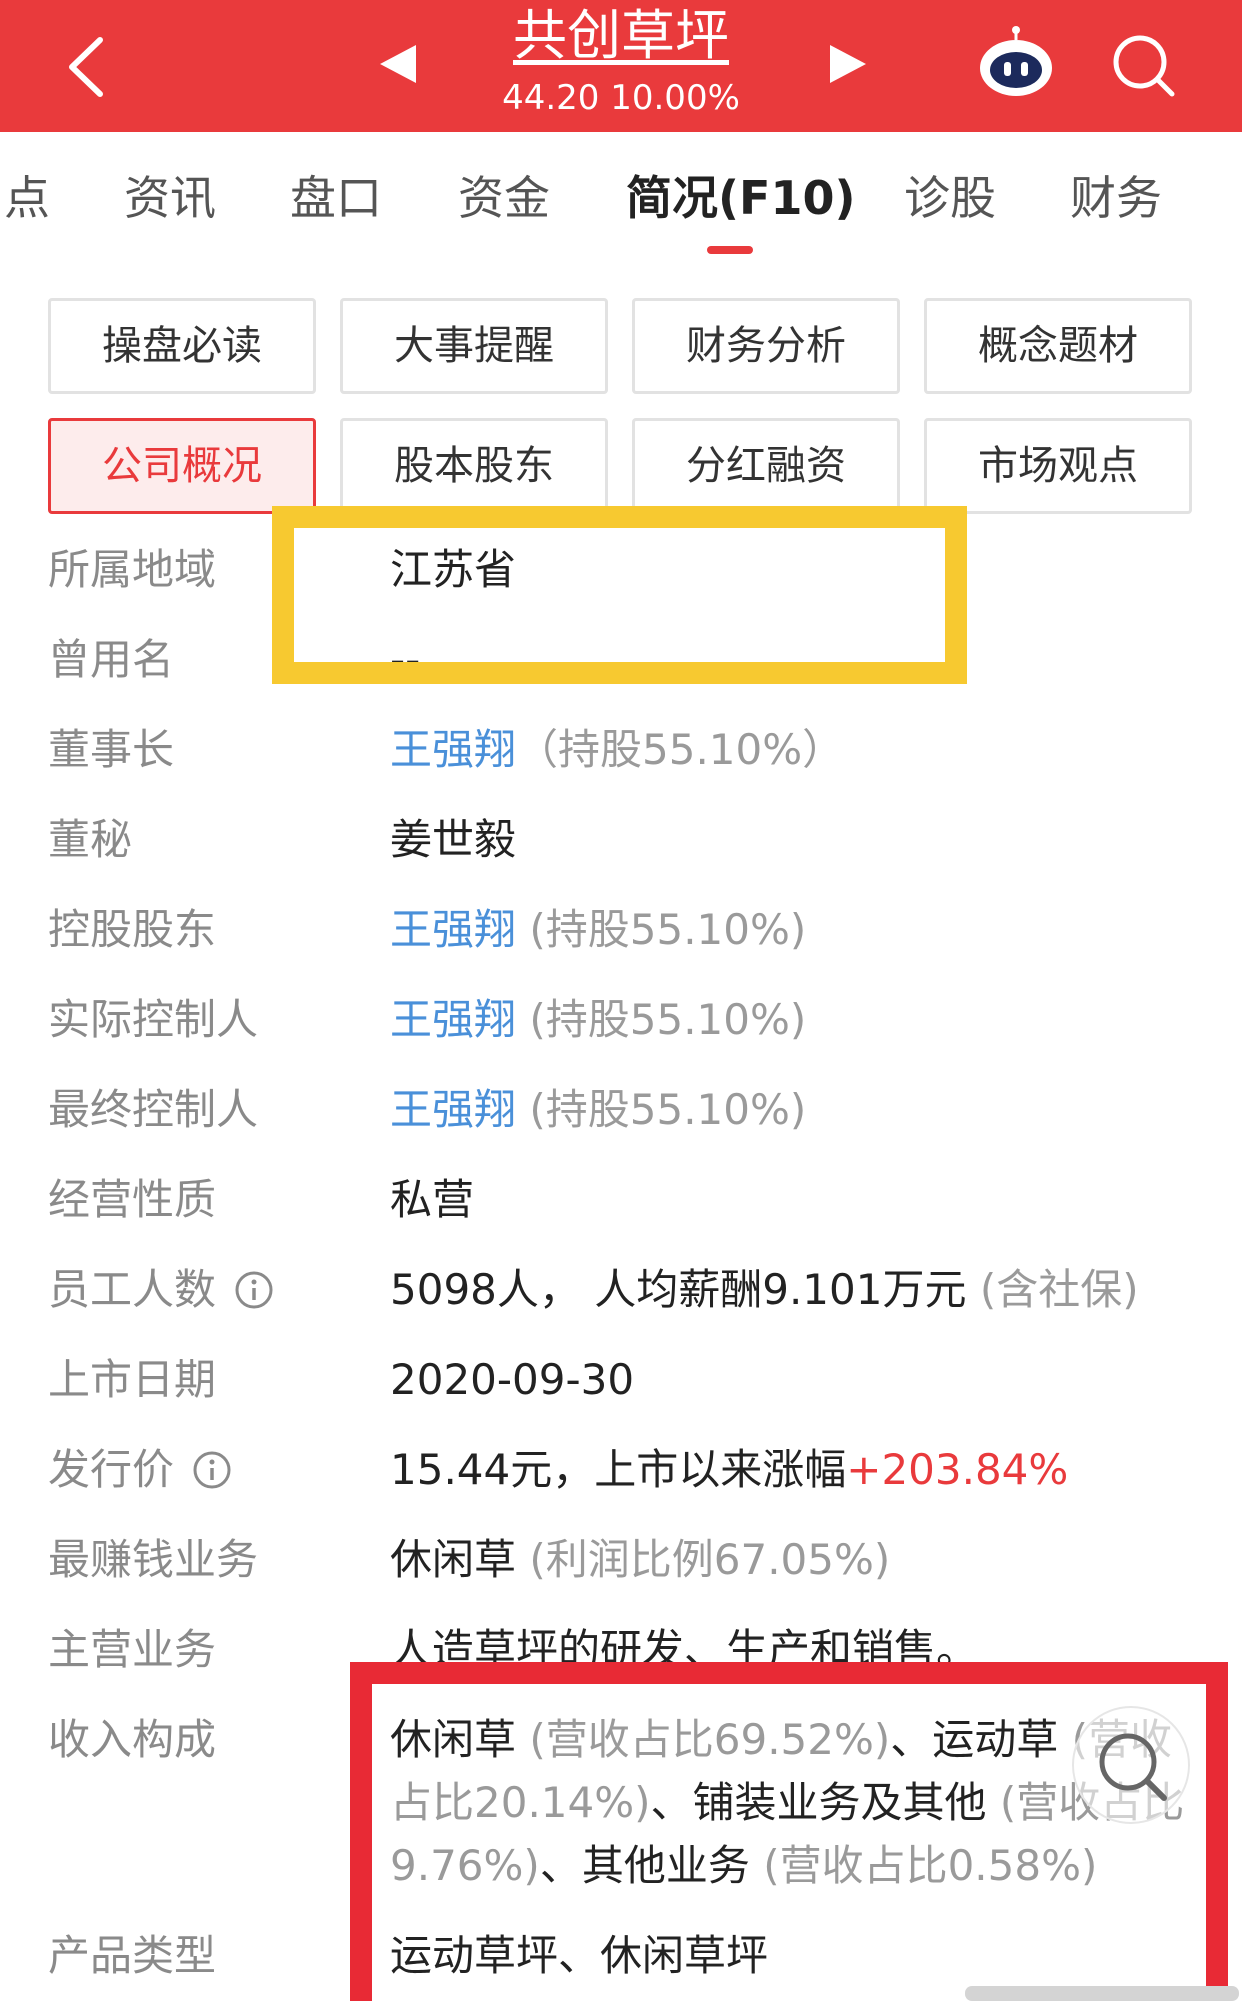  What do you see at coordinates (680, 749) in the screenshot?
I see `chairman-shareholding: （持股55.10%）` at bounding box center [680, 749].